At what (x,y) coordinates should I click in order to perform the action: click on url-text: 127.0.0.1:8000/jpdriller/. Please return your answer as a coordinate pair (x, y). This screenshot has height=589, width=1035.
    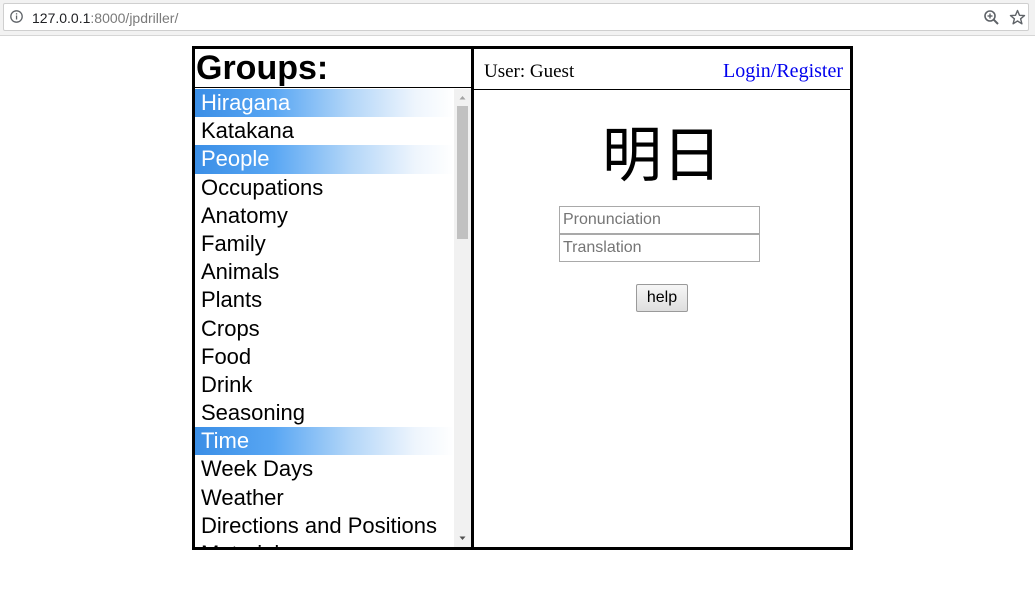
    Looking at the image, I should click on (105, 18).